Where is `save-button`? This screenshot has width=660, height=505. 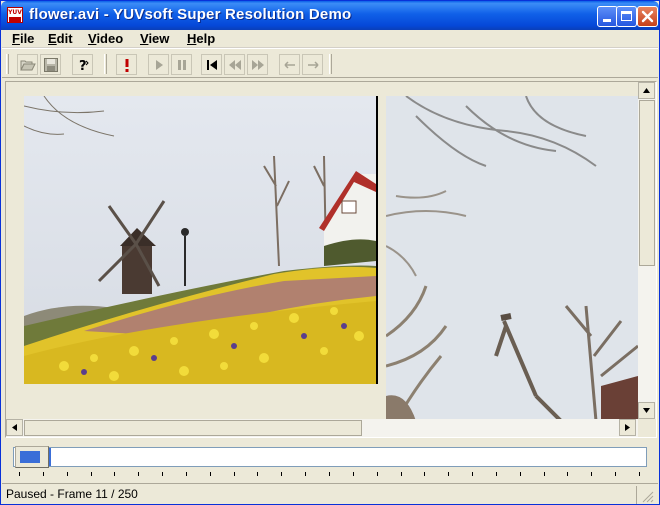
save-button is located at coordinates (50, 64).